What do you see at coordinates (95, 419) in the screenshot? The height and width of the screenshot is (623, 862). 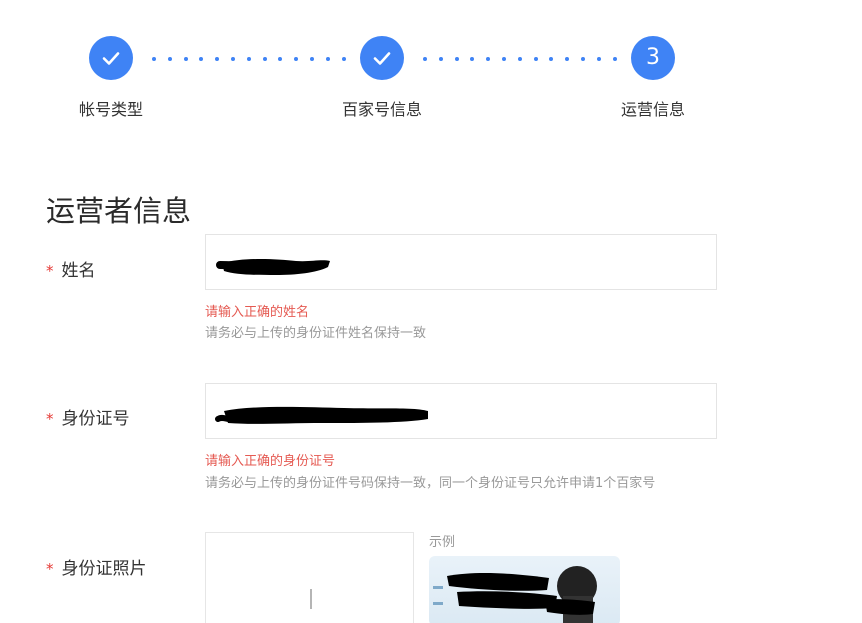 I see `id-number-label-text: 身份证号` at bounding box center [95, 419].